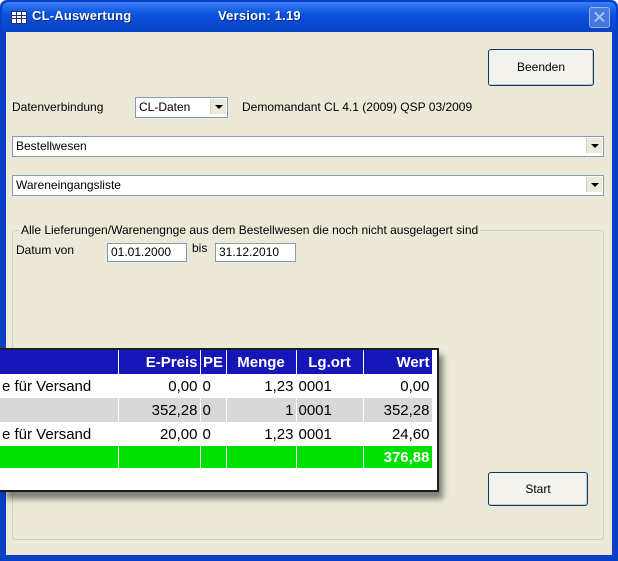 This screenshot has width=618, height=561. I want to click on title-bar: CL-Auswertung Version: 1.19, so click(309, 17).